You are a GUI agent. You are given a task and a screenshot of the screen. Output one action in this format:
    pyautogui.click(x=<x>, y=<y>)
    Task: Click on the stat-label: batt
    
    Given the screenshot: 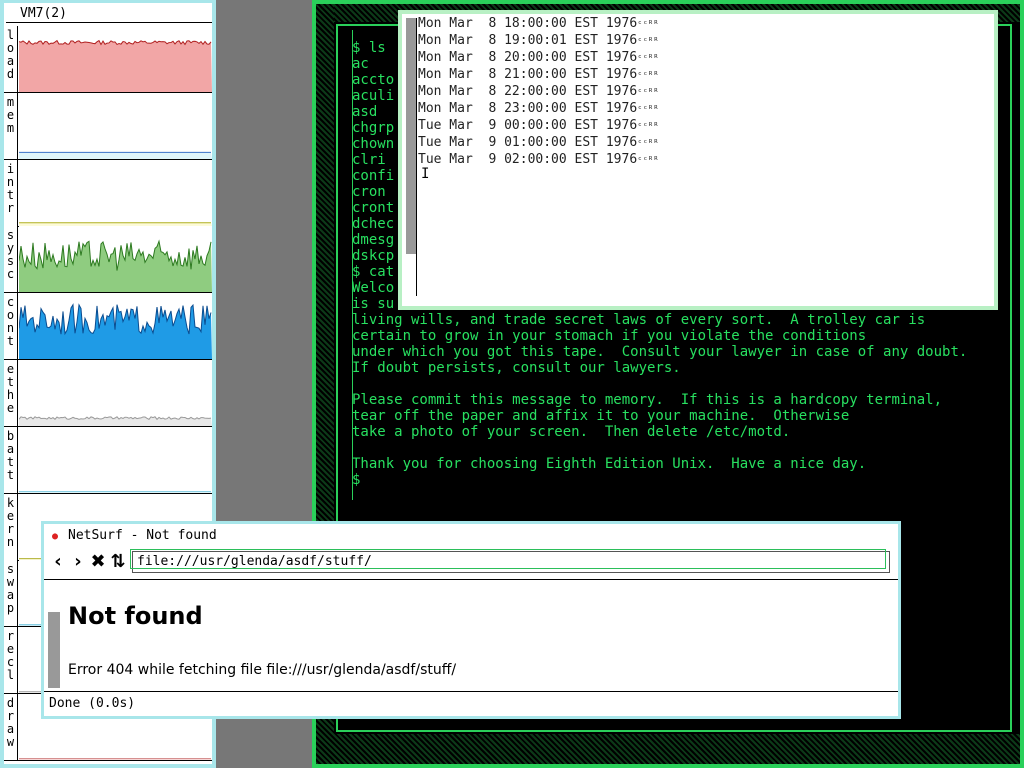 What is the action you would take?
    pyautogui.click(x=11, y=459)
    